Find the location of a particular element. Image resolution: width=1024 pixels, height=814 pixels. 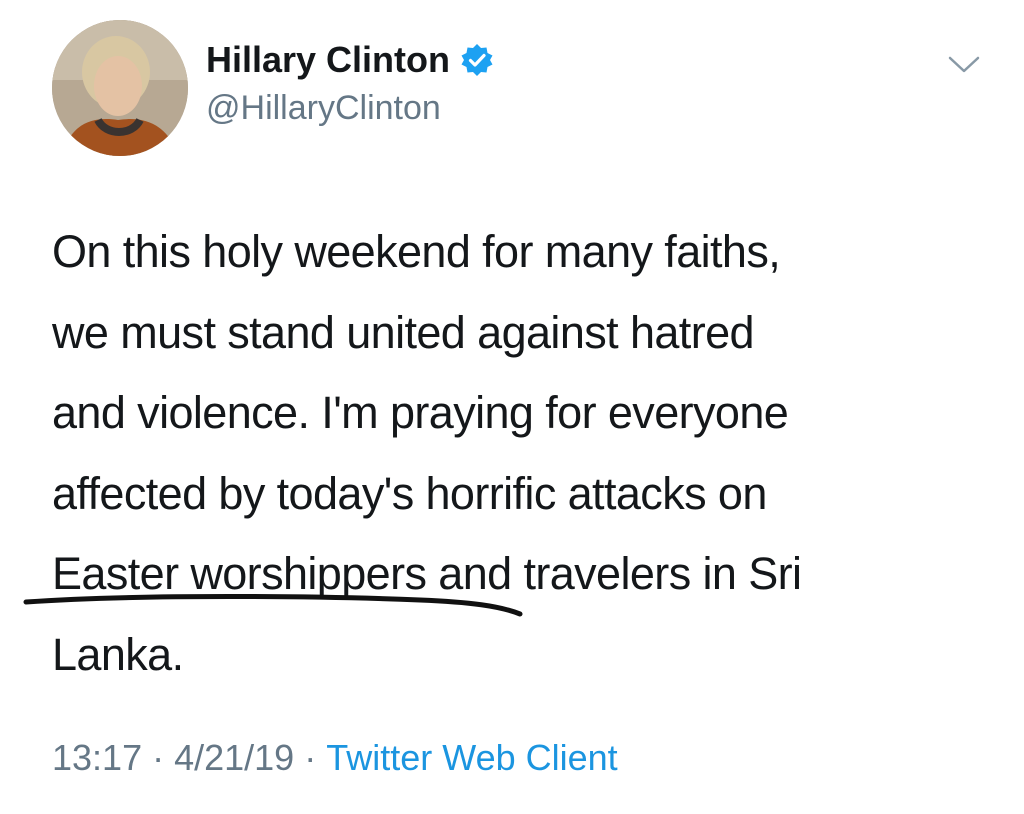

chevron-down-icon is located at coordinates (964, 65).